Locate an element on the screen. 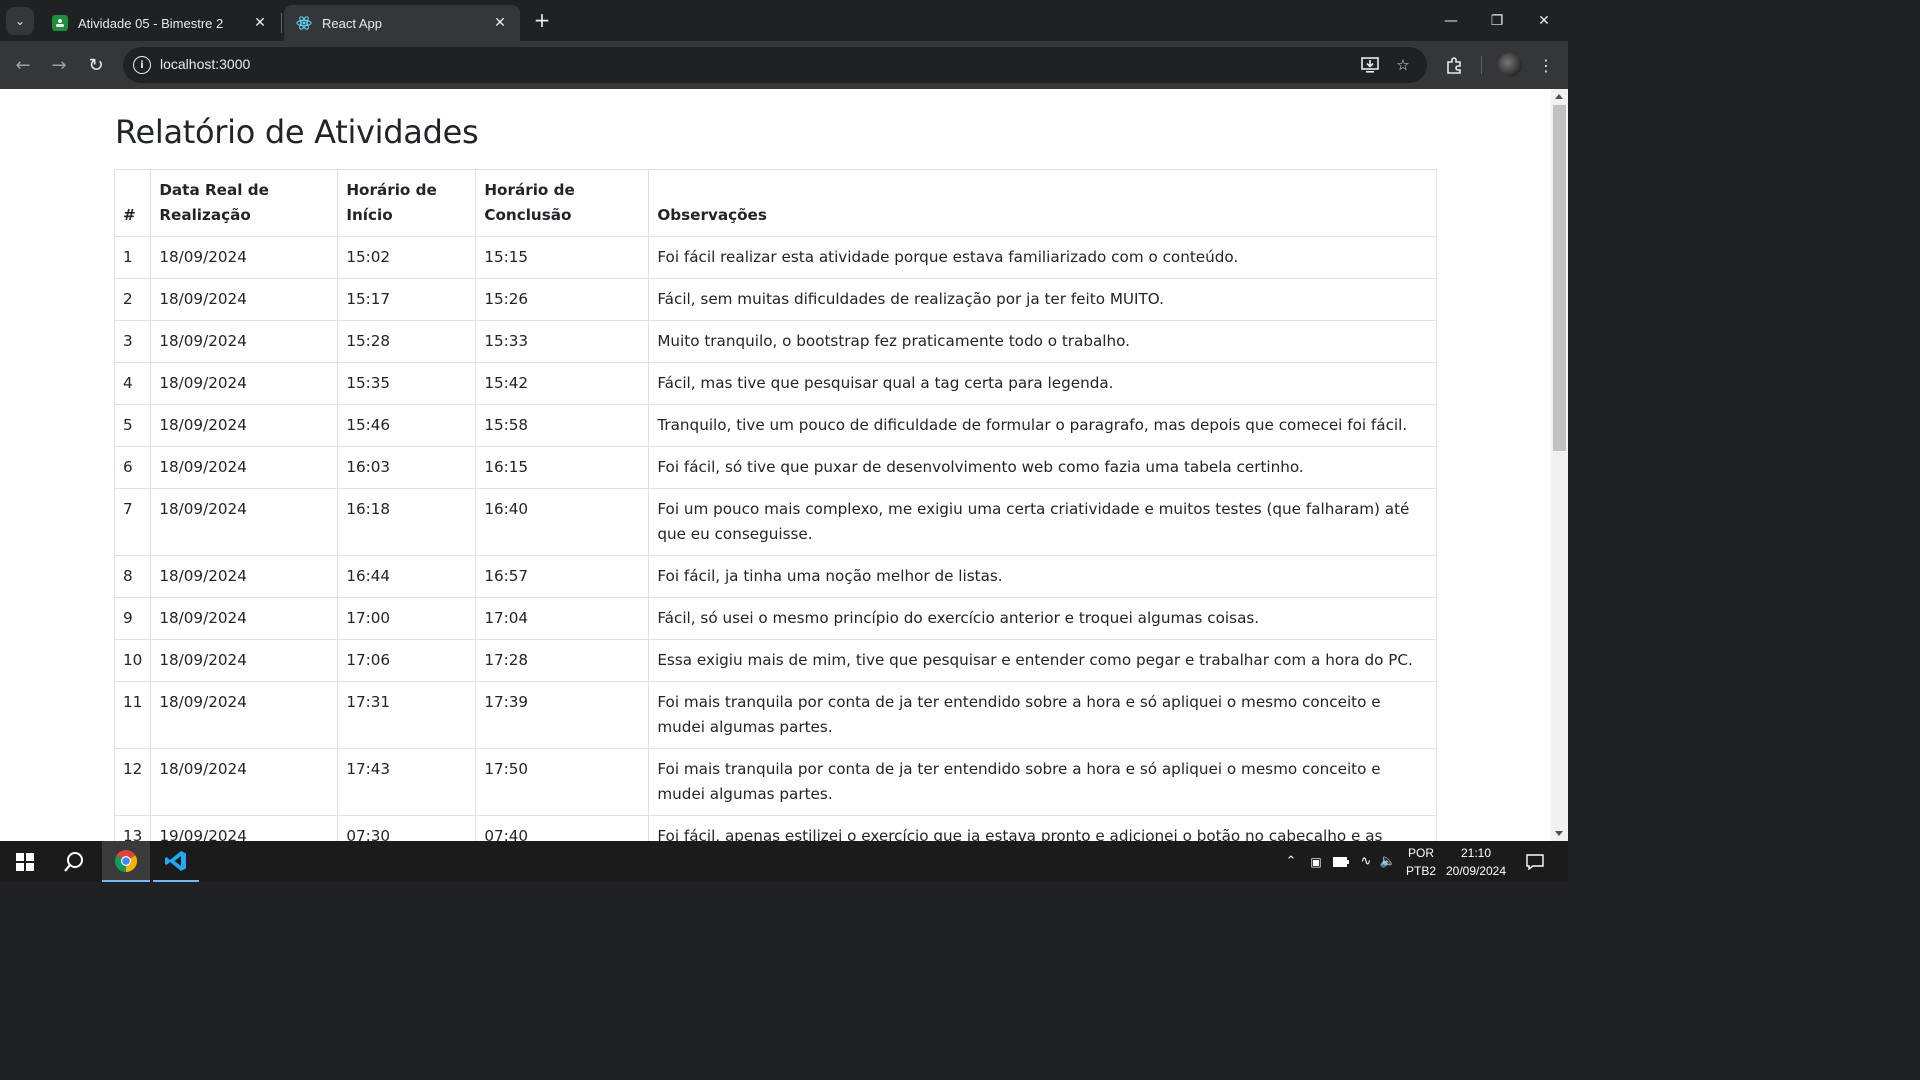 The width and height of the screenshot is (1920, 1080). install-app-icon is located at coordinates (1370, 65).